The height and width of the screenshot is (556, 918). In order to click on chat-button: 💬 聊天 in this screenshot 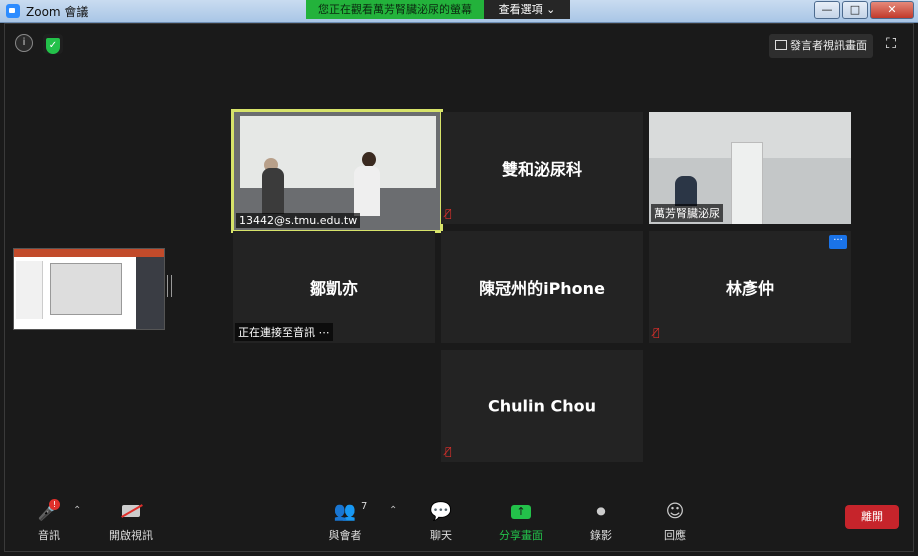, I will do `click(441, 522)`.